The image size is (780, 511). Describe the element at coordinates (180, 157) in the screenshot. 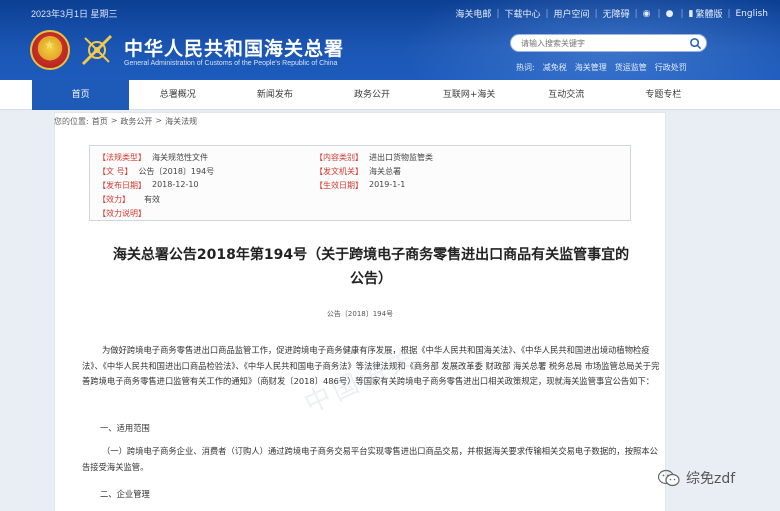

I see `meta-value: 海关规范性文件` at that location.